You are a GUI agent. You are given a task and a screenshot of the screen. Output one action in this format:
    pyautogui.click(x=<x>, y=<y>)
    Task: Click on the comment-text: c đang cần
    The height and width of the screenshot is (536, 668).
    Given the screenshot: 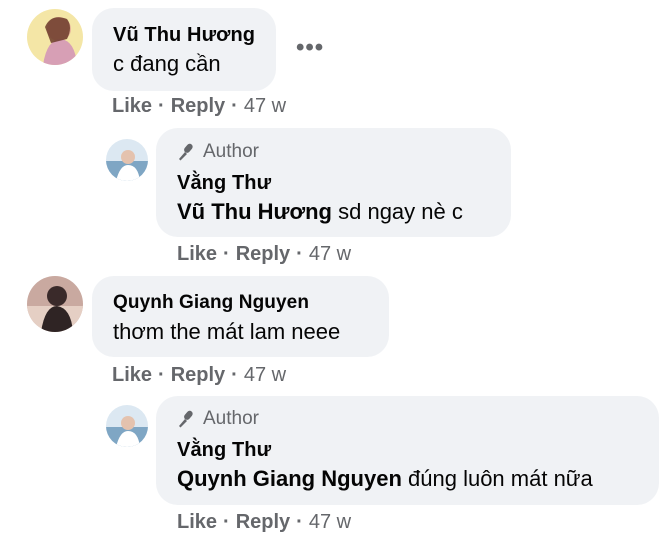 What is the action you would take?
    pyautogui.click(x=167, y=63)
    